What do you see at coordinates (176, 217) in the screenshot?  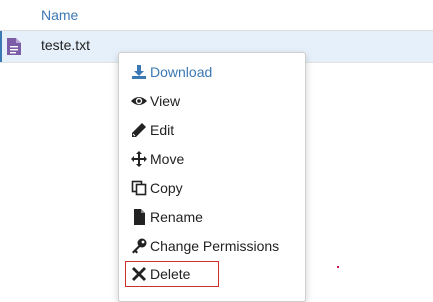 I see `menu-item-label: Rename` at bounding box center [176, 217].